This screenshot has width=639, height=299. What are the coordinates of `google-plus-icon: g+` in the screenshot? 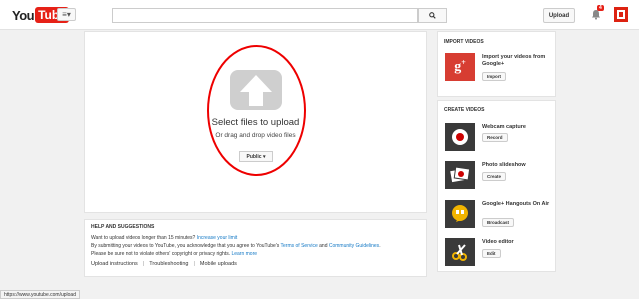 It's located at (460, 67).